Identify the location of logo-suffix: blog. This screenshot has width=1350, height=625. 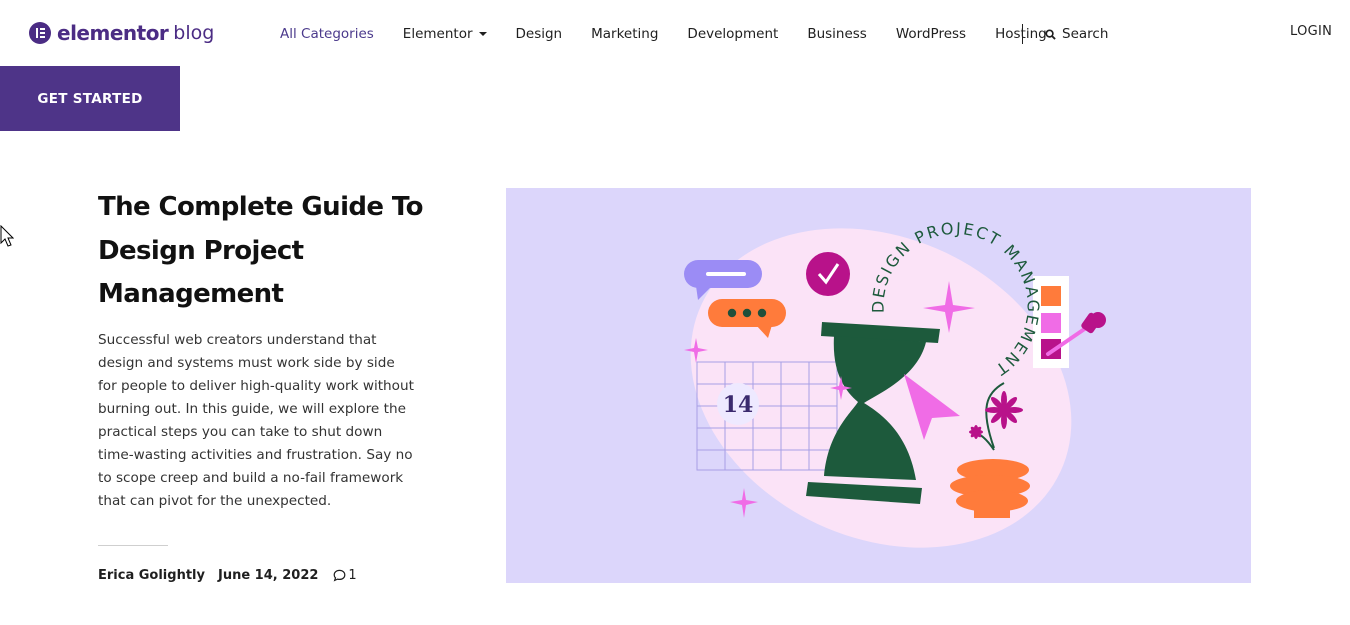
(194, 33).